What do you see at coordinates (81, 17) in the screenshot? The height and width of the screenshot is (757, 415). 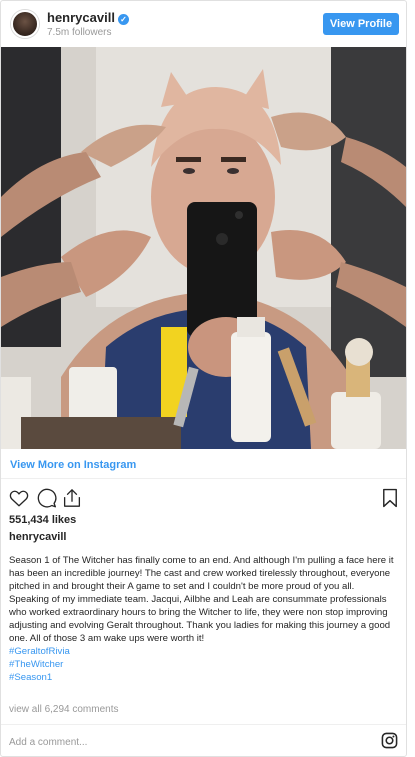 I see `header-username: henrycavill` at bounding box center [81, 17].